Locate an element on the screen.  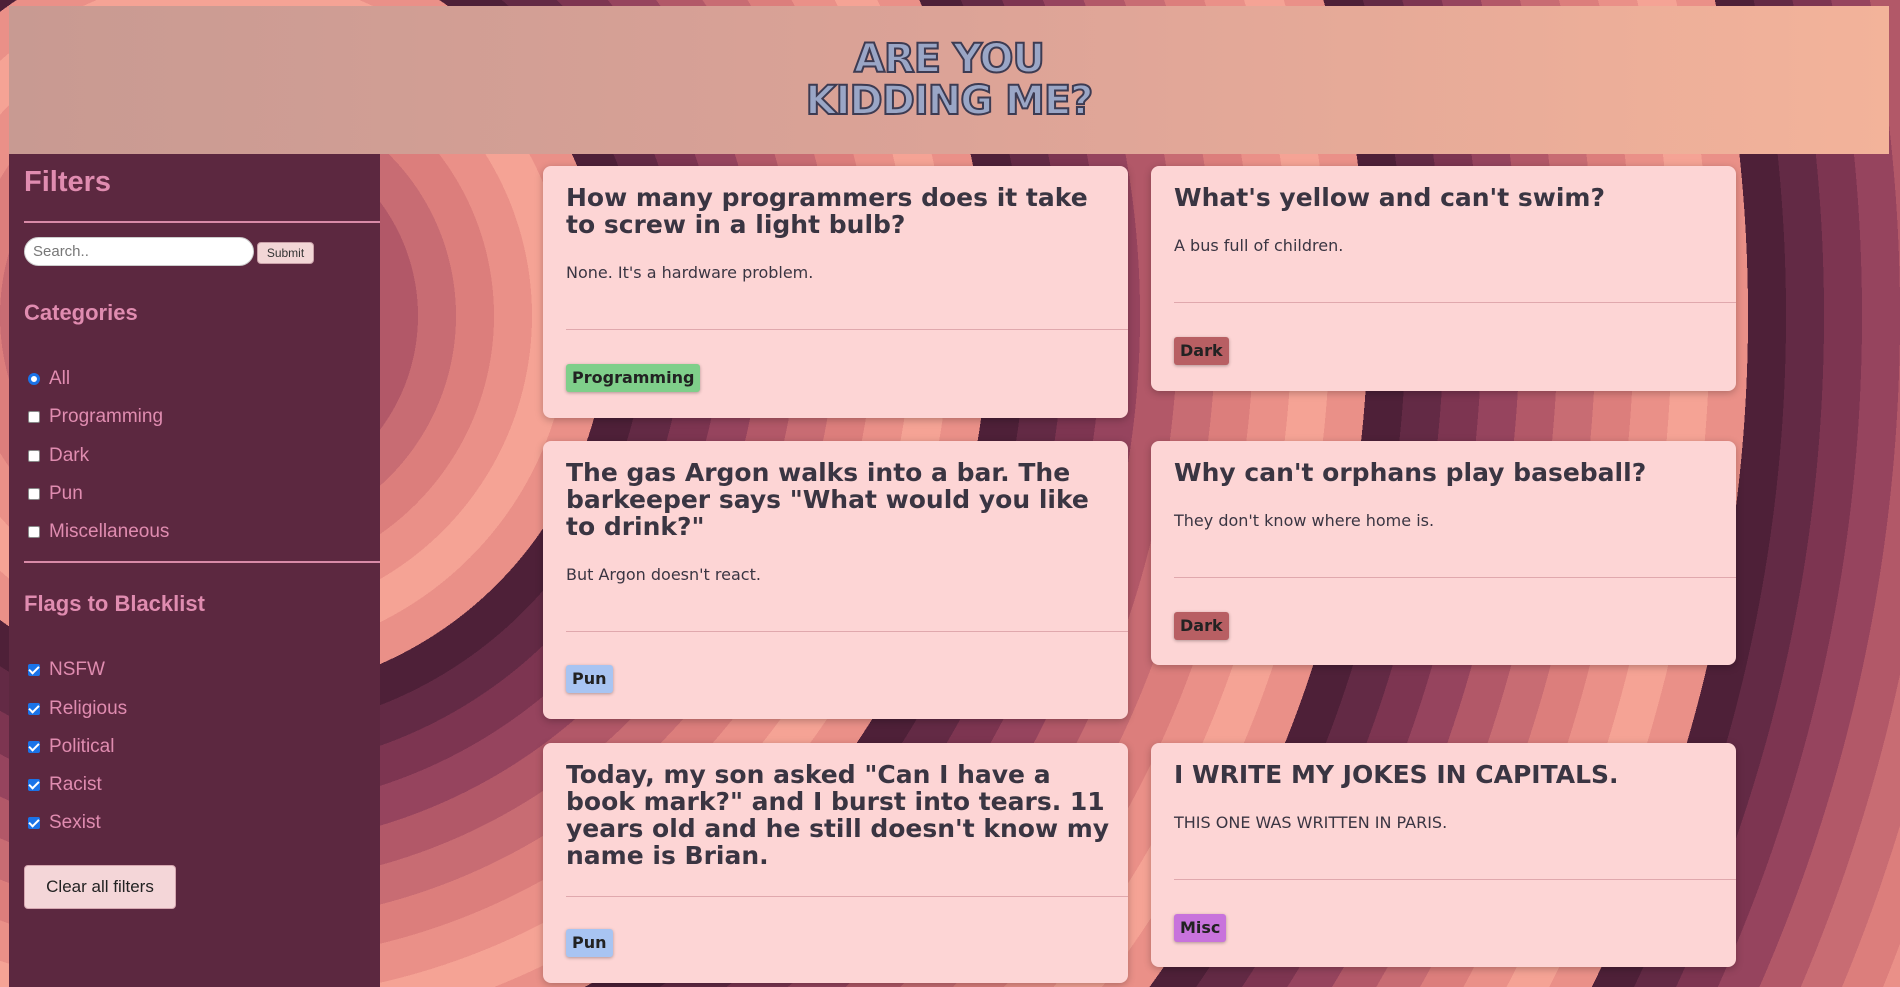
joke-delivery: But Argon doesn't react. is located at coordinates (663, 574).